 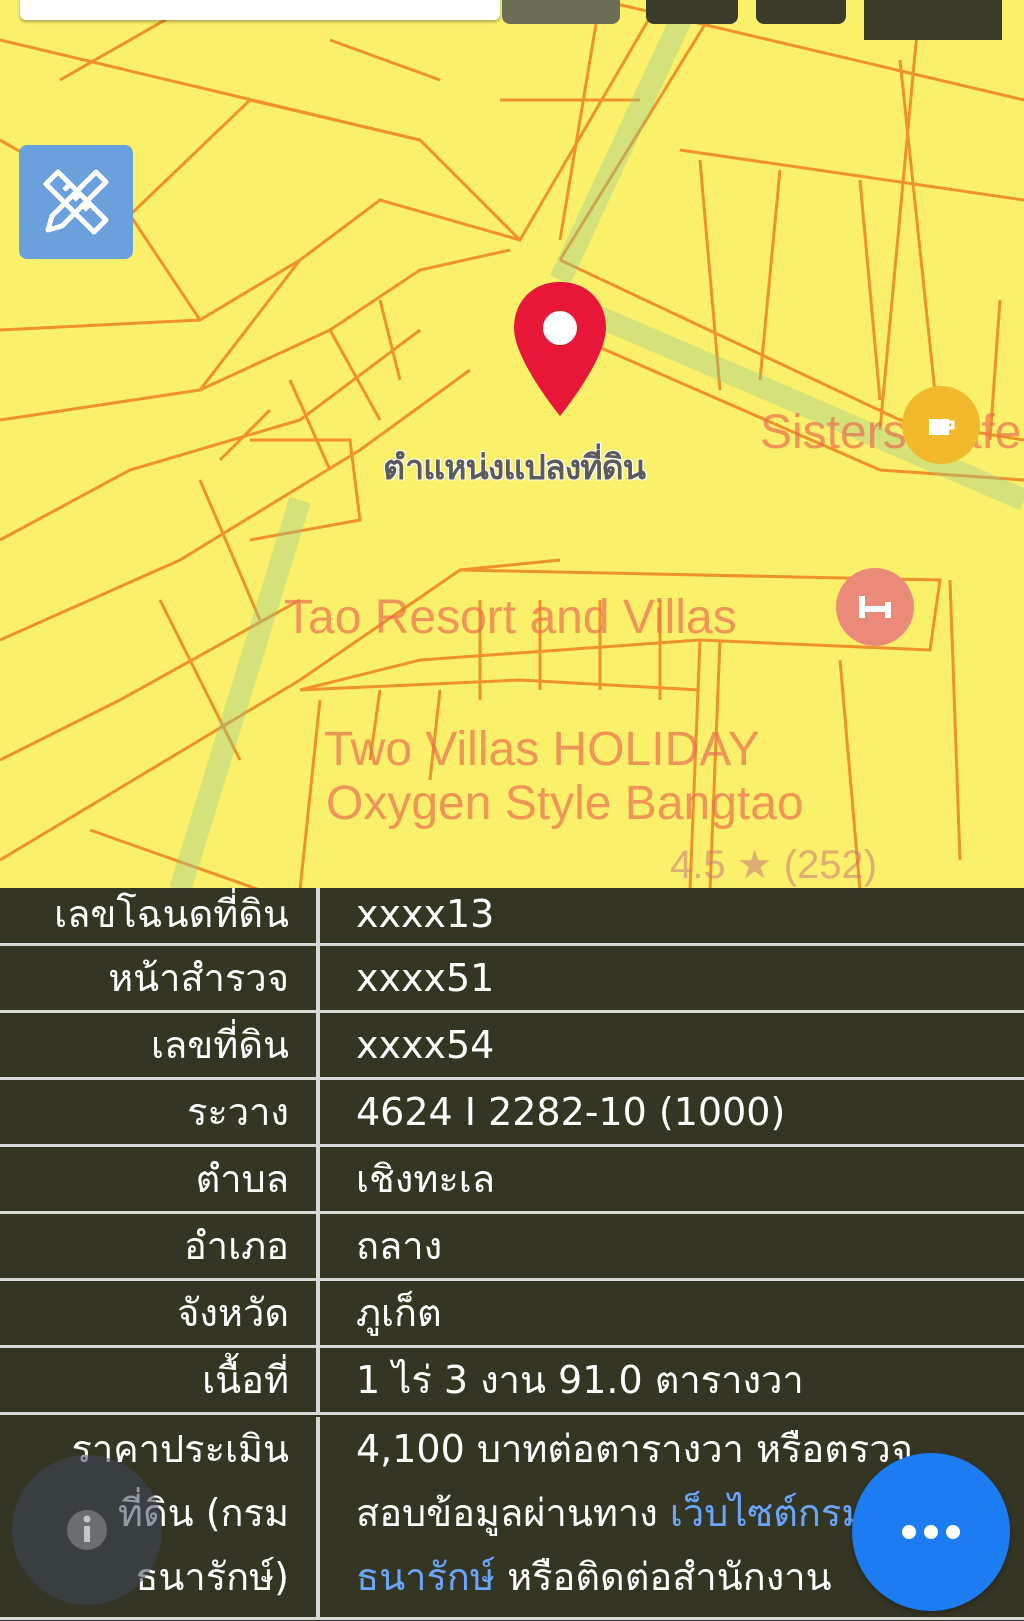 What do you see at coordinates (941, 425) in the screenshot?
I see `cafe-icon` at bounding box center [941, 425].